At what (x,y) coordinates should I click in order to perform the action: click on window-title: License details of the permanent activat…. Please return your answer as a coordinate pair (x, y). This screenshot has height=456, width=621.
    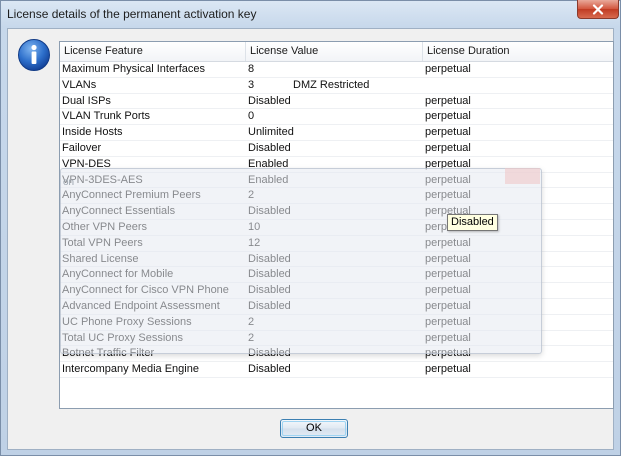
    Looking at the image, I should click on (132, 14).